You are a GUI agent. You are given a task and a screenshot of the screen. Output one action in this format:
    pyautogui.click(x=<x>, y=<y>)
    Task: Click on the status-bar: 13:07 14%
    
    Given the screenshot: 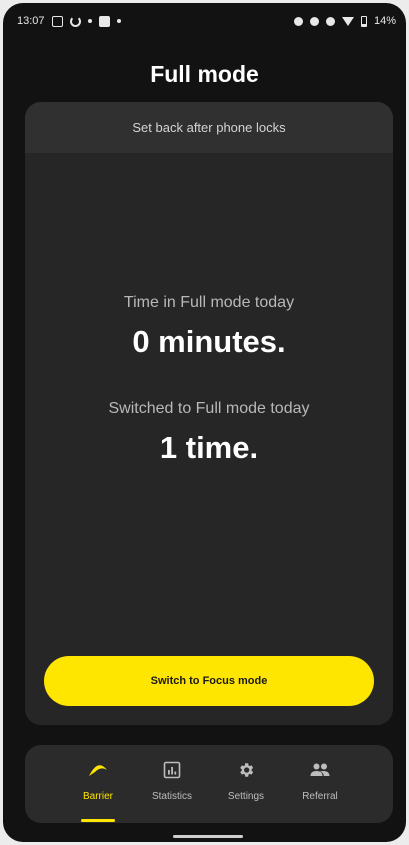 What is the action you would take?
    pyautogui.click(x=204, y=21)
    